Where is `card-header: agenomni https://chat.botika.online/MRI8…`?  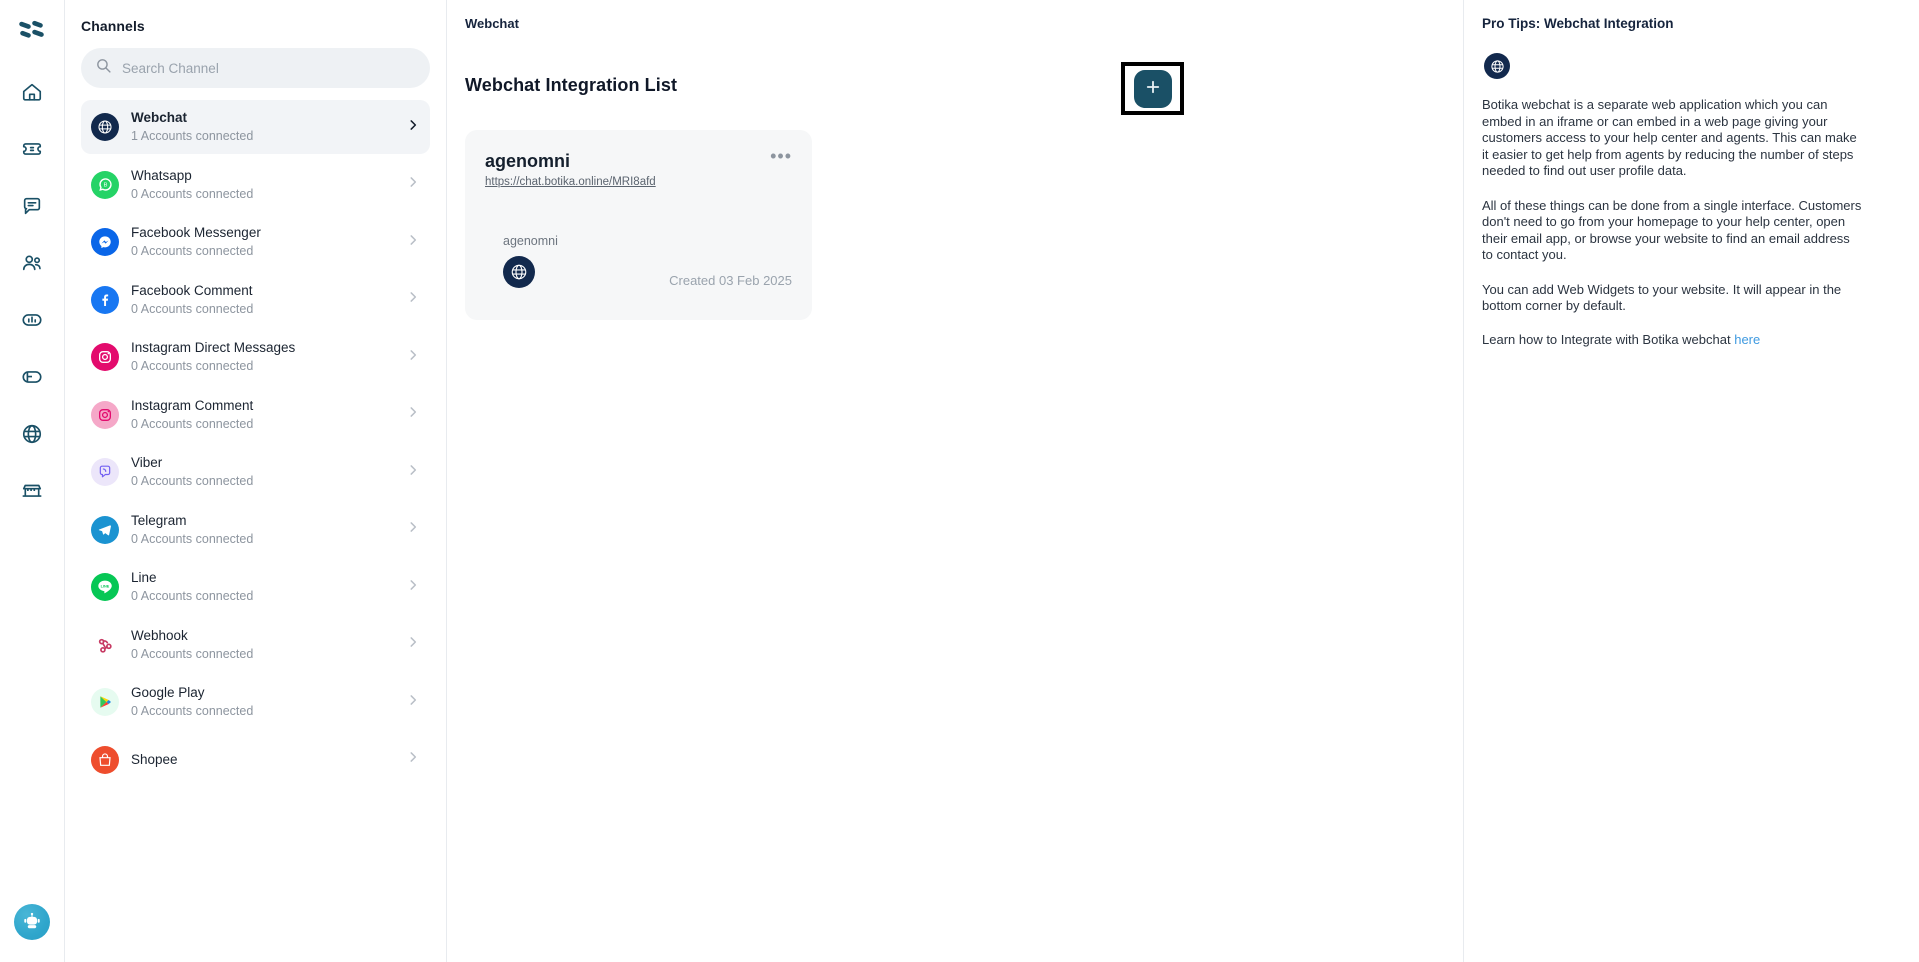 card-header: agenomni https://chat.botika.online/MRI8… is located at coordinates (638, 168).